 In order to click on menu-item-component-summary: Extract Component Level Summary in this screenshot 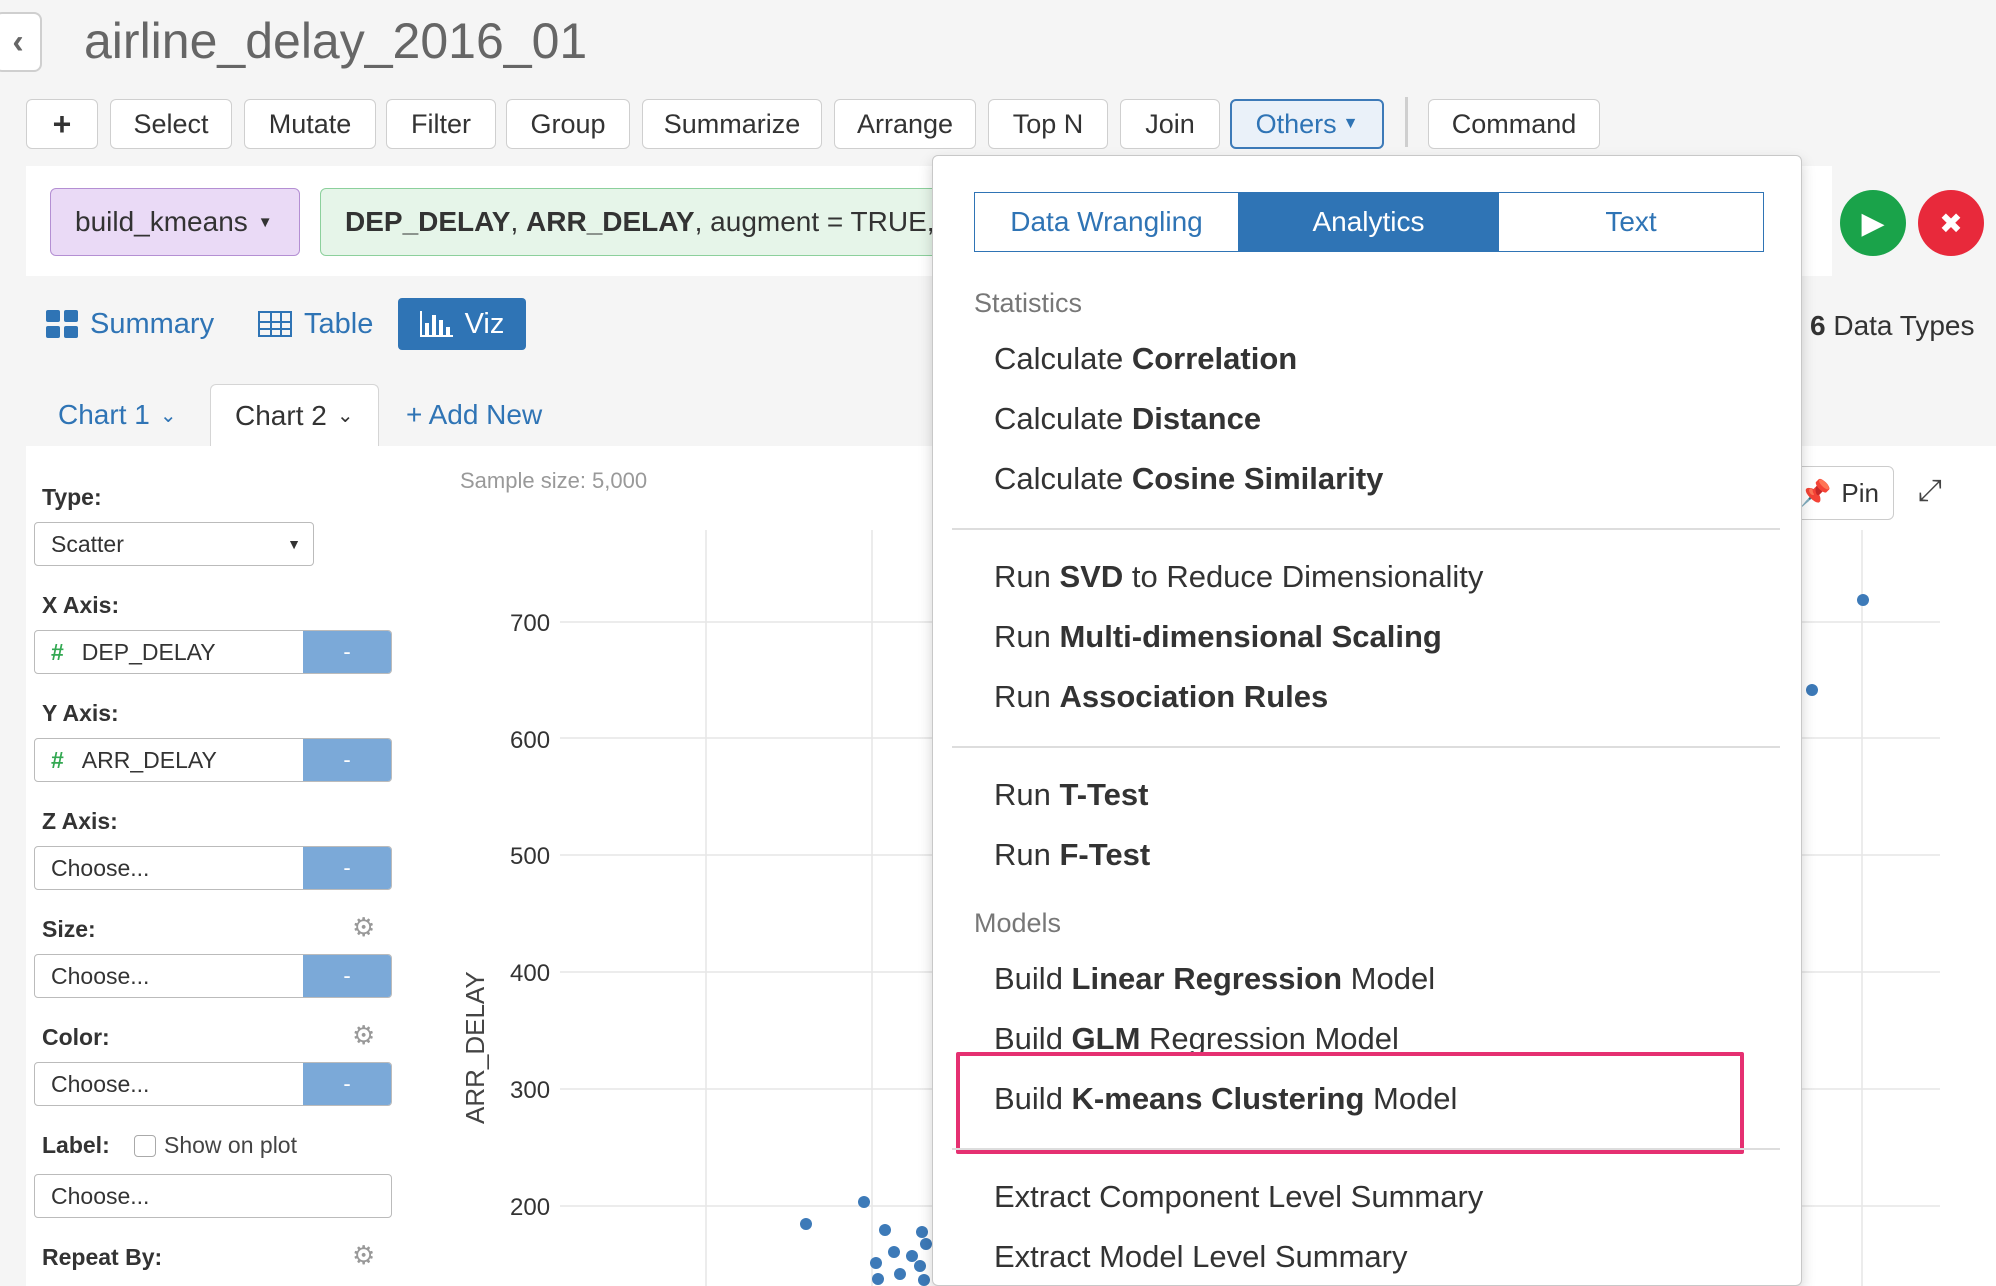, I will do `click(1238, 1197)`.